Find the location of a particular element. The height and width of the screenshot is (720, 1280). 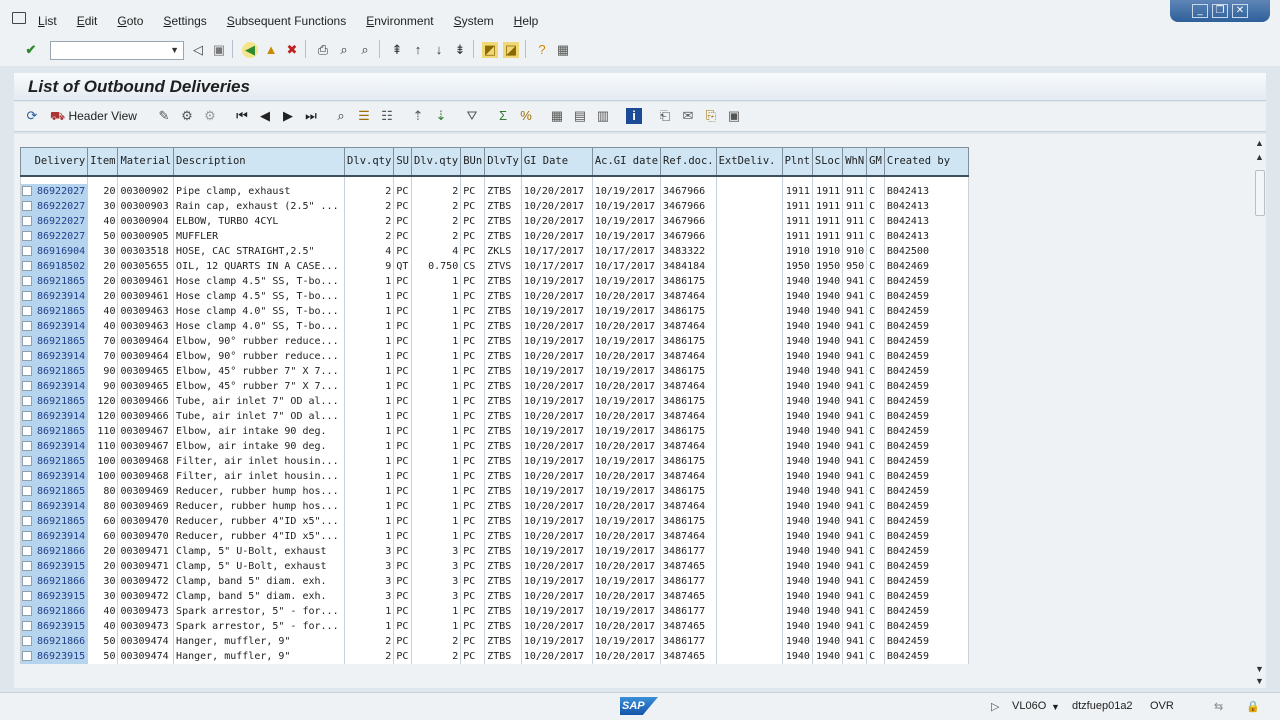

table-cell: B042459 is located at coordinates (926, 386).